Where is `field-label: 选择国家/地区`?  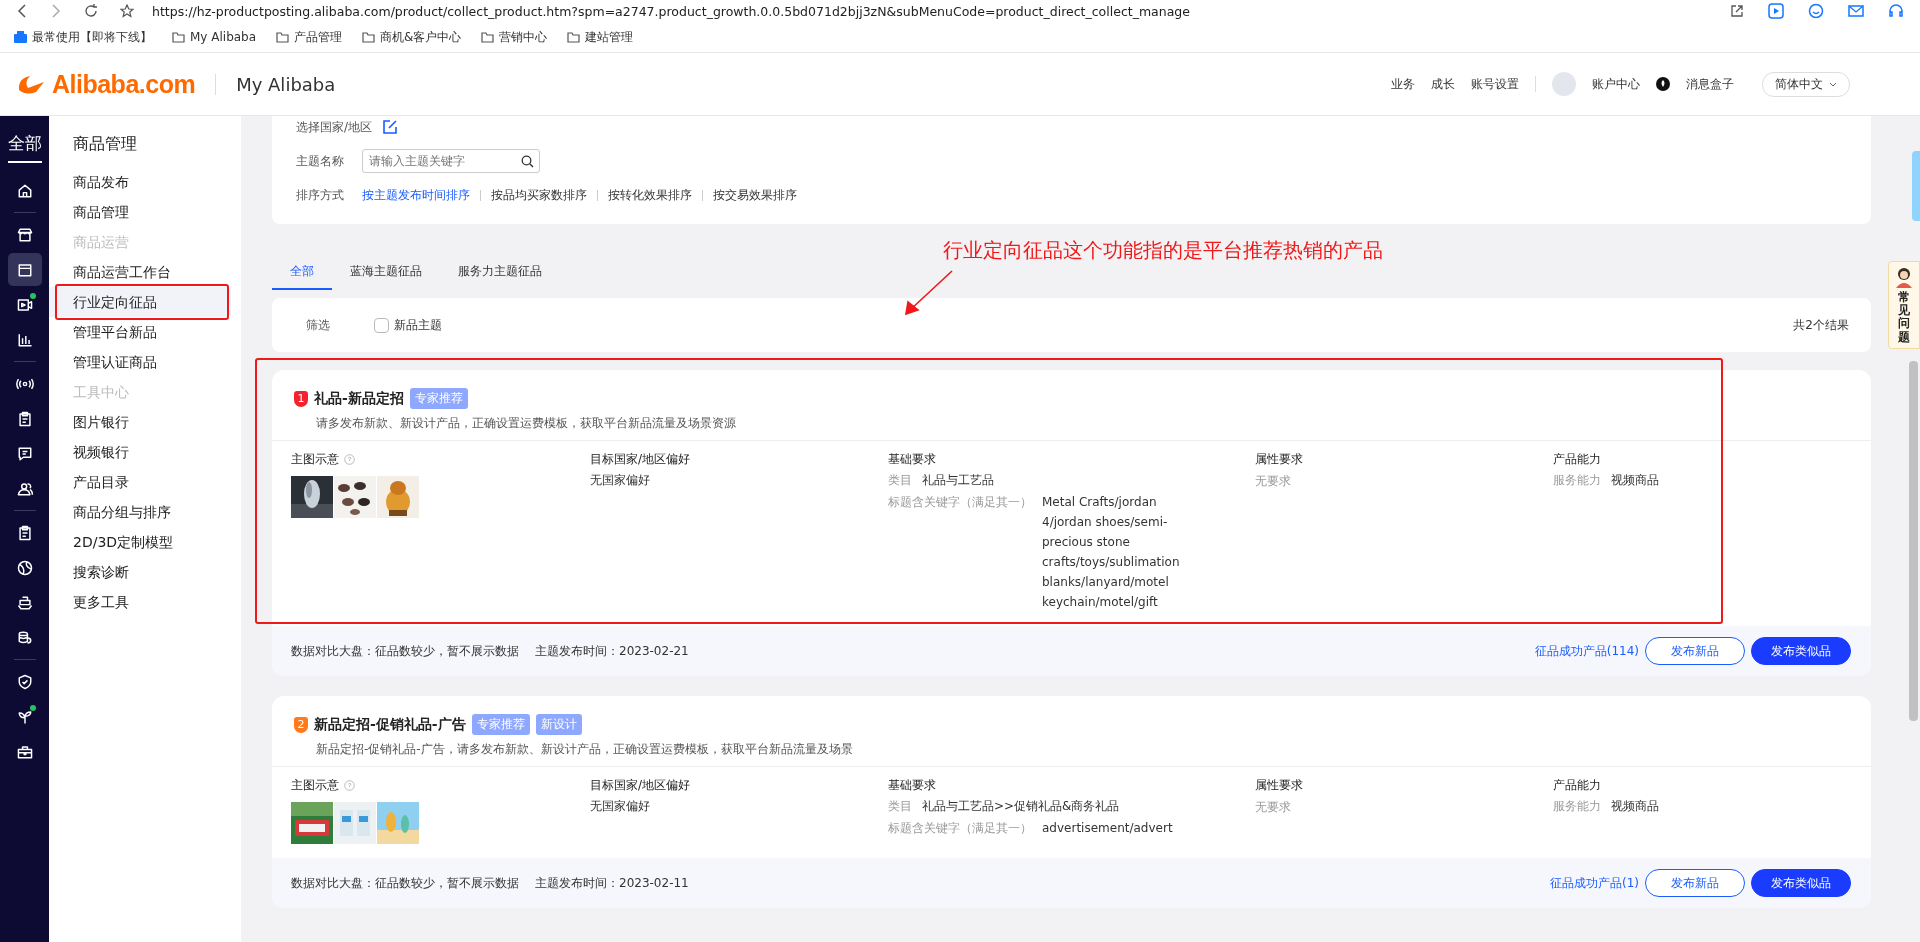 field-label: 选择国家/地区 is located at coordinates (334, 127).